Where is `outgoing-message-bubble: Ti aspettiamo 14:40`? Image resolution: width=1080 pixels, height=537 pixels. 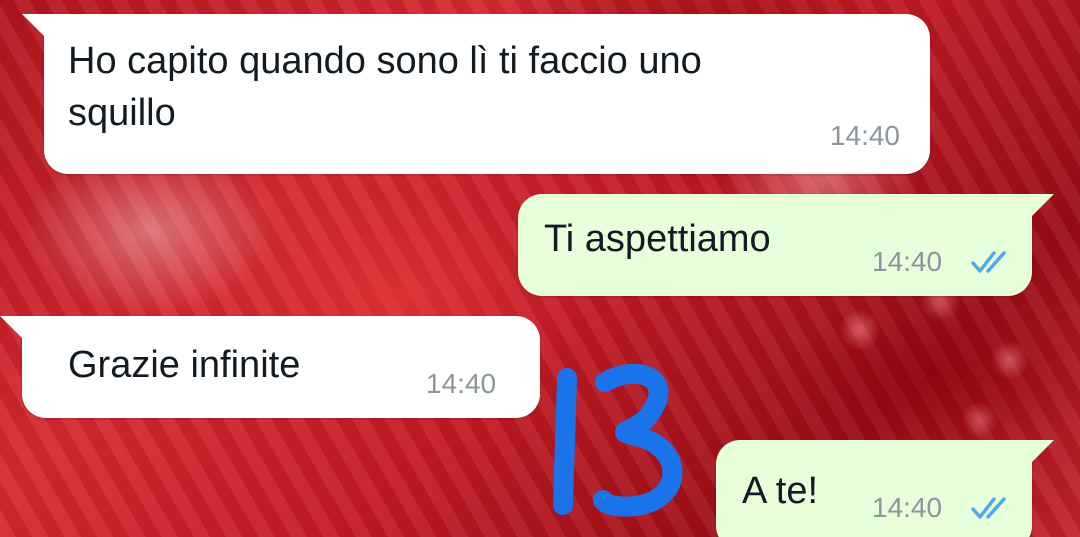 outgoing-message-bubble: Ti aspettiamo 14:40 is located at coordinates (786, 245).